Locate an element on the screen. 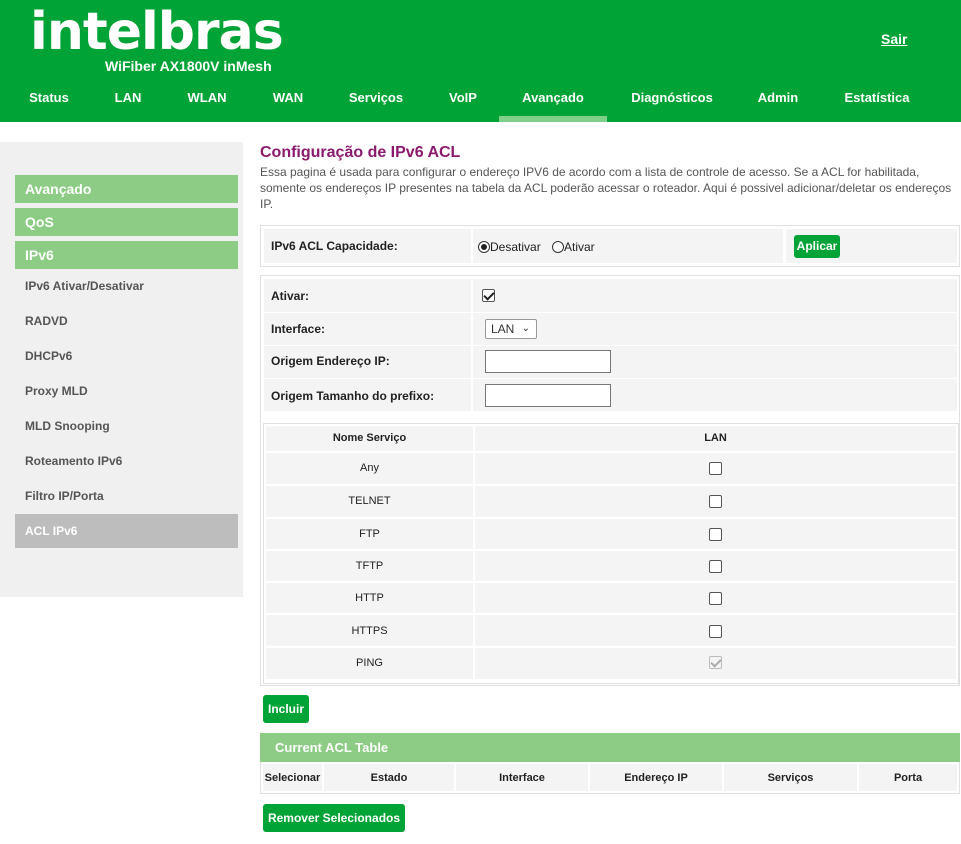  capability-options-cell: Desativar Ativar is located at coordinates (628, 246).